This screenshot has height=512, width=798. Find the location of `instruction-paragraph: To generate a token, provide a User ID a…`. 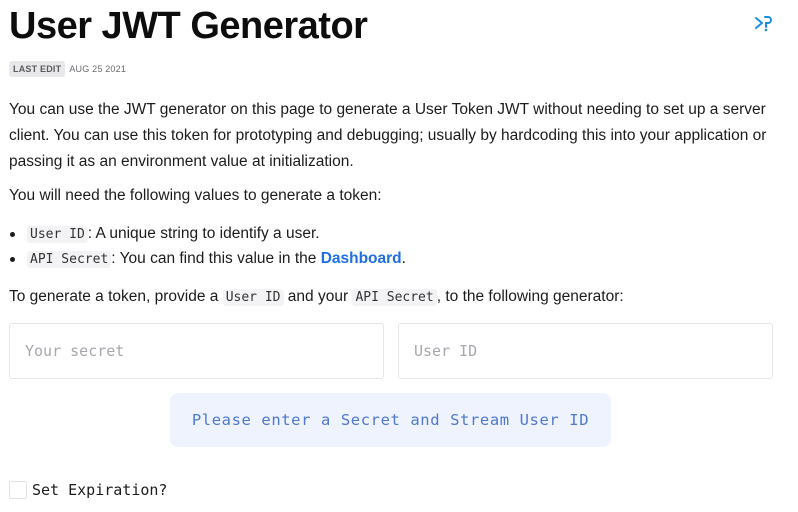

instruction-paragraph: To generate a token, provide a User ID a… is located at coordinates (394, 297).